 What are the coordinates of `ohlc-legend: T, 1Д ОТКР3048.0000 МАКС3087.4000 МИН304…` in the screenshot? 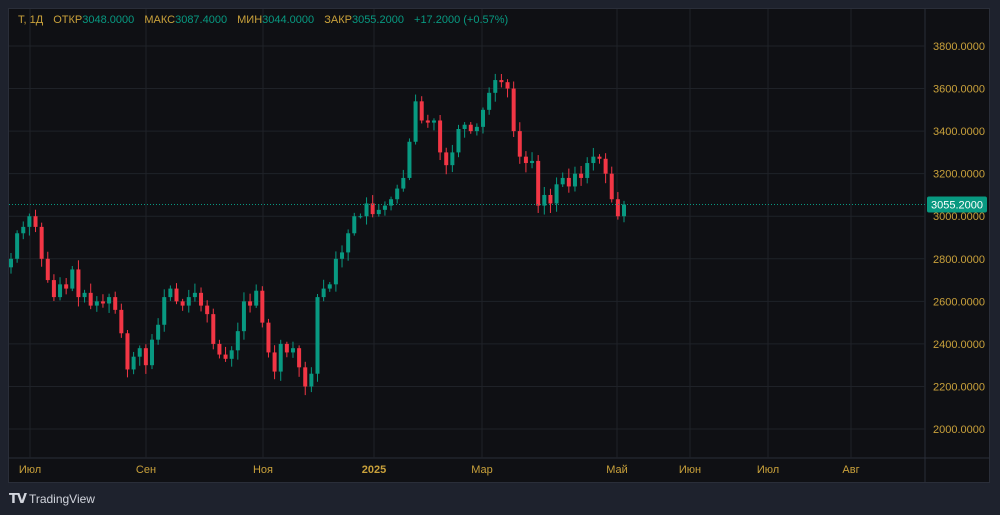 It's located at (263, 20).